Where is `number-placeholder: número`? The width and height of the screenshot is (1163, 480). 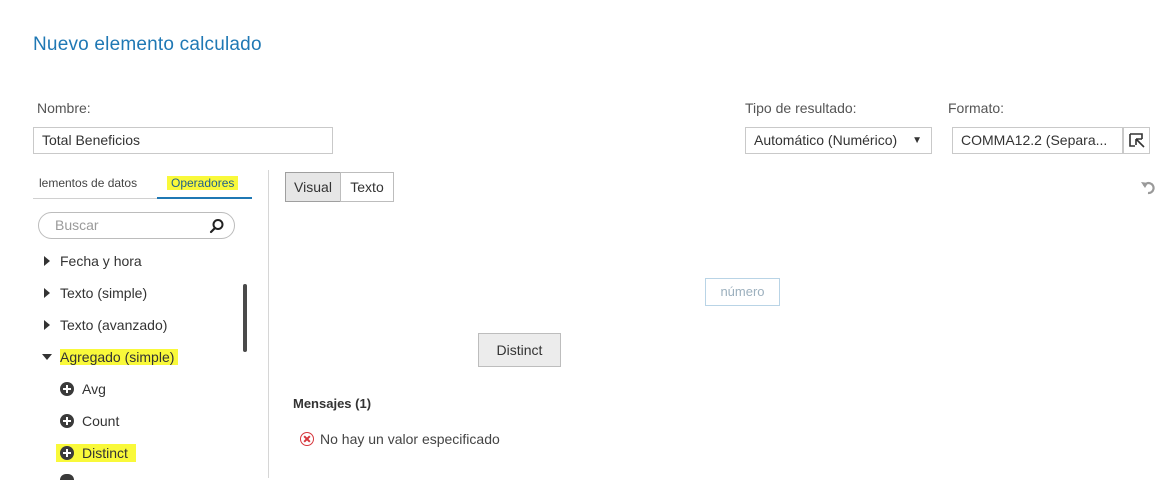 number-placeholder: número is located at coordinates (742, 292).